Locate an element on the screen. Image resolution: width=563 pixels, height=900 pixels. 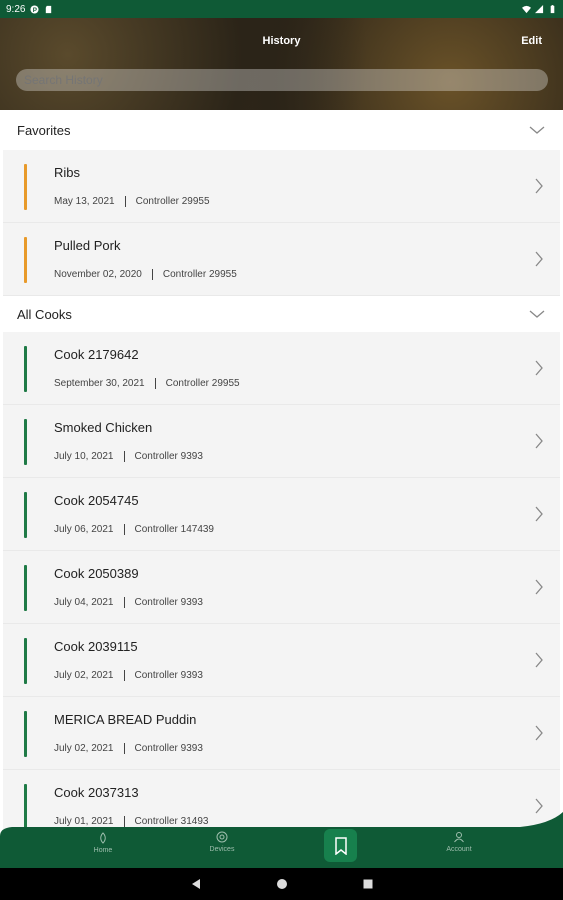
search-input is located at coordinates (282, 80).